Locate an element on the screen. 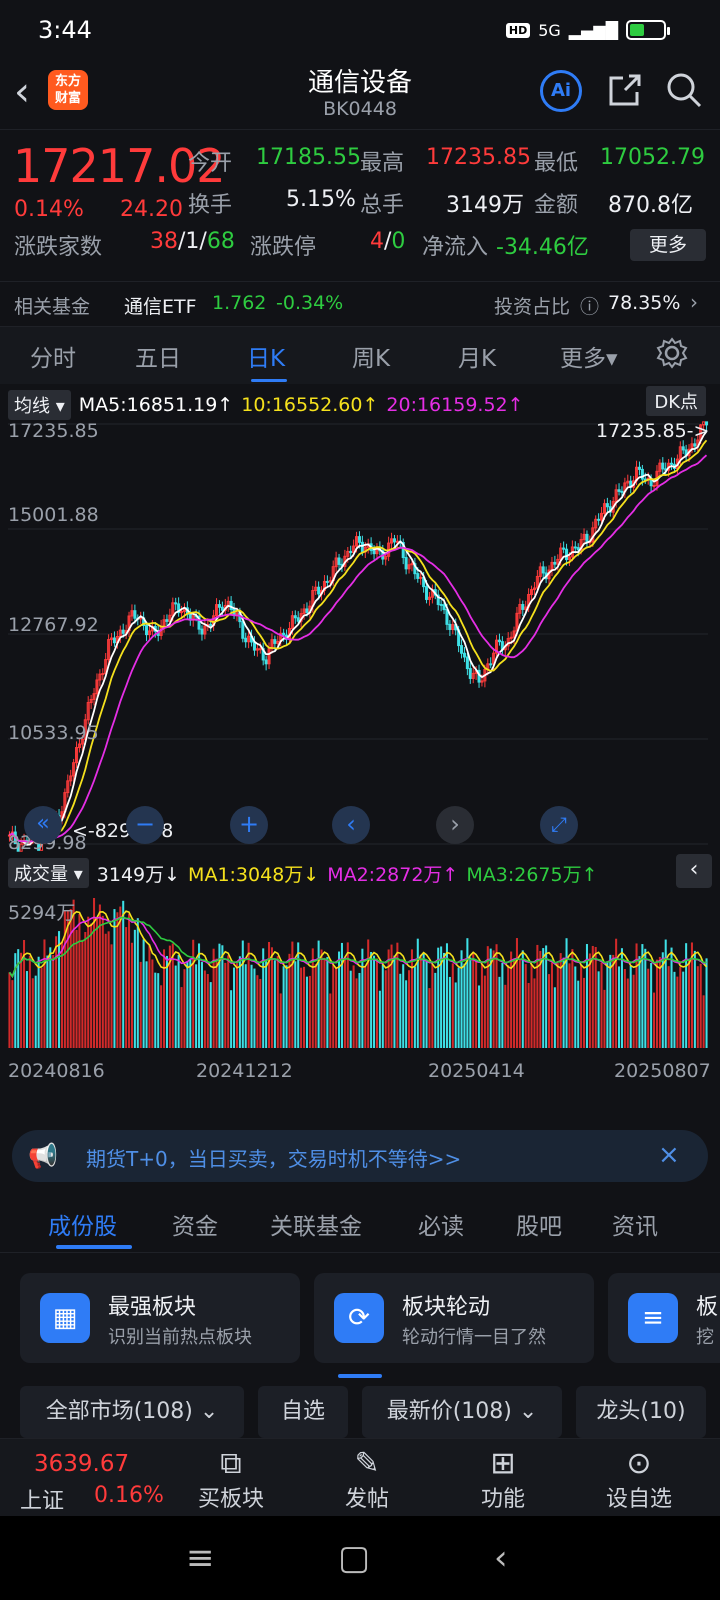  tab-related-funds: 关联基金 is located at coordinates (316, 1224).